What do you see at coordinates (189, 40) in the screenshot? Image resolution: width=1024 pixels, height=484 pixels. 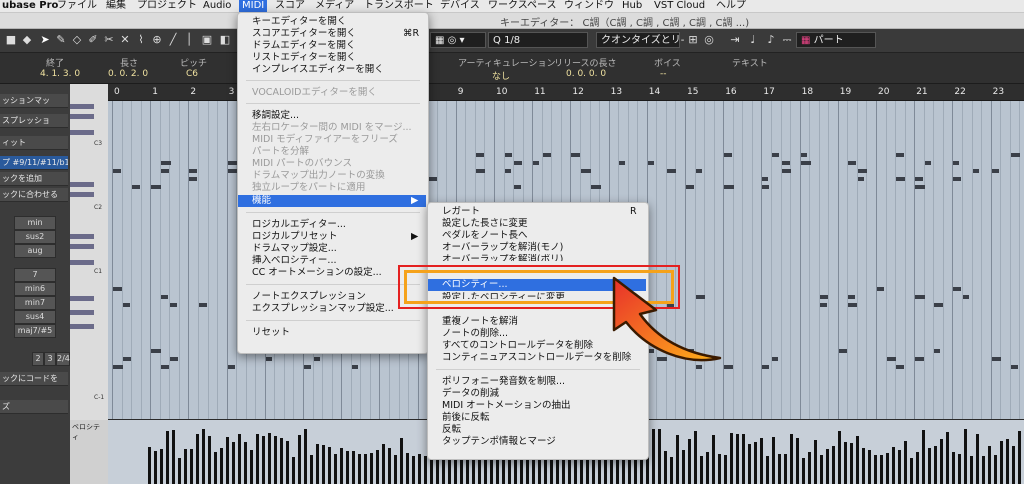 I see `play-tool-icon: │` at bounding box center [189, 40].